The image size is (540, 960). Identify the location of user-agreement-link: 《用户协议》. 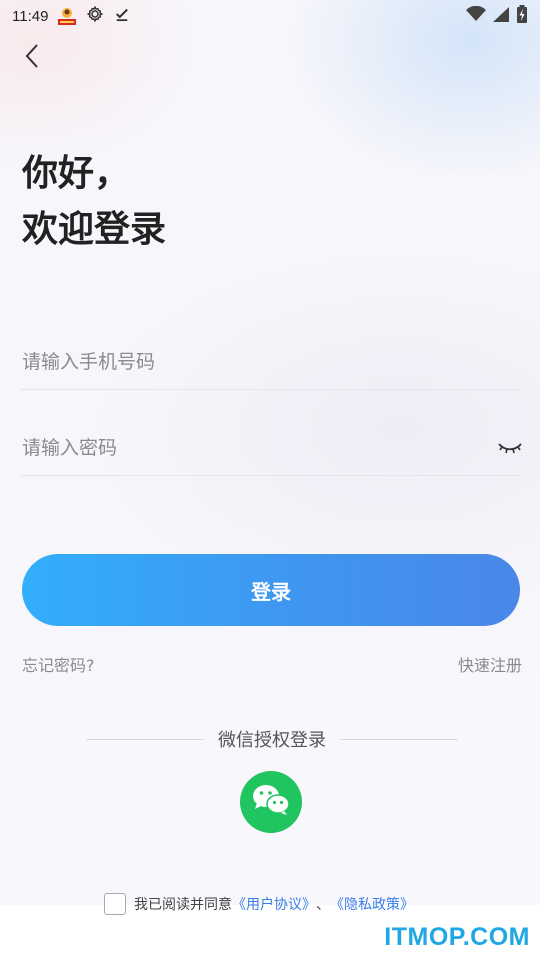
(274, 904).